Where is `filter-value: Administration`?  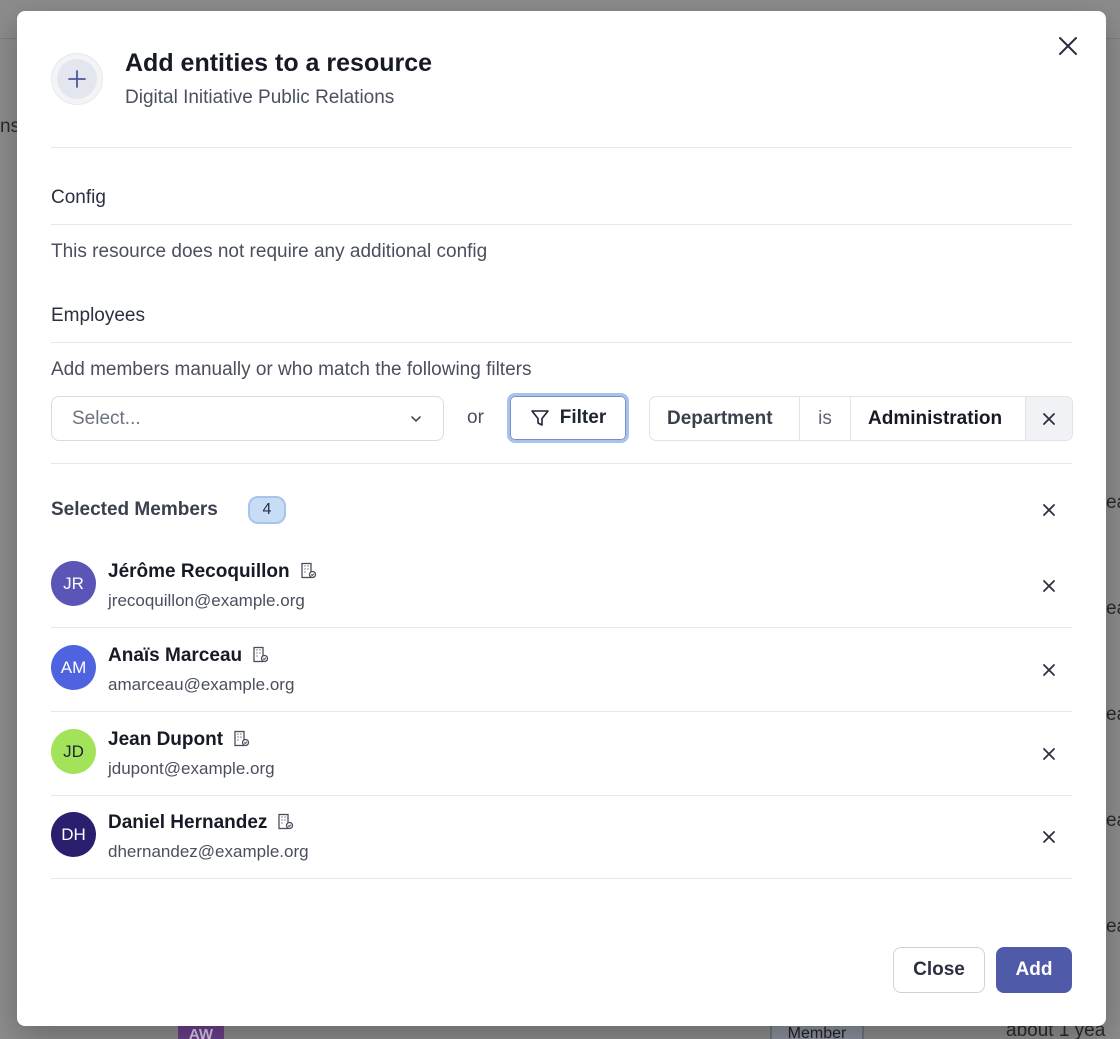 filter-value: Administration is located at coordinates (938, 418).